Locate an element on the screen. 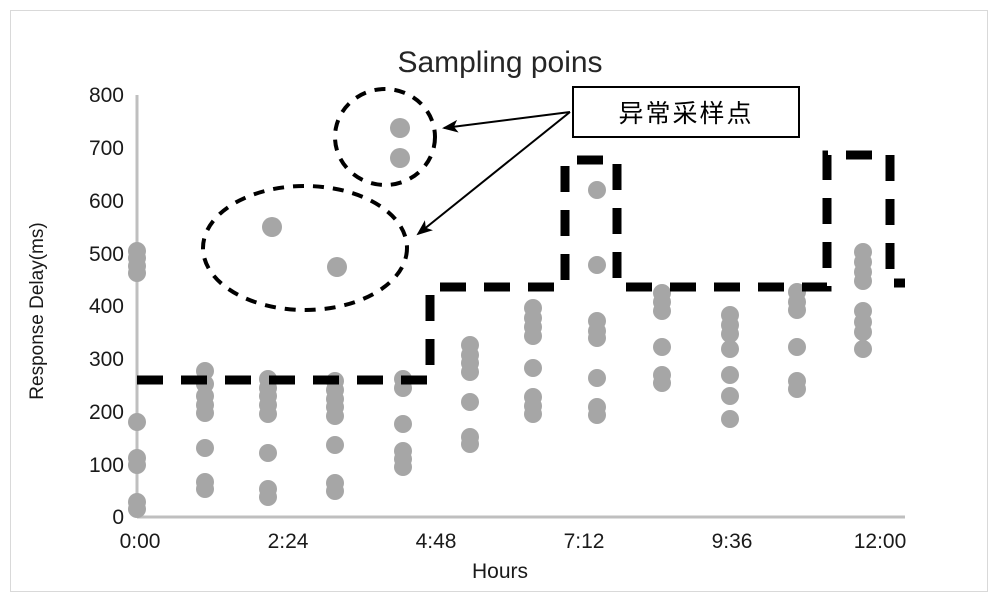 Image resolution: width=1000 pixels, height=604 pixels. anomaly-callout-box: 异常采样点 is located at coordinates (686, 112).